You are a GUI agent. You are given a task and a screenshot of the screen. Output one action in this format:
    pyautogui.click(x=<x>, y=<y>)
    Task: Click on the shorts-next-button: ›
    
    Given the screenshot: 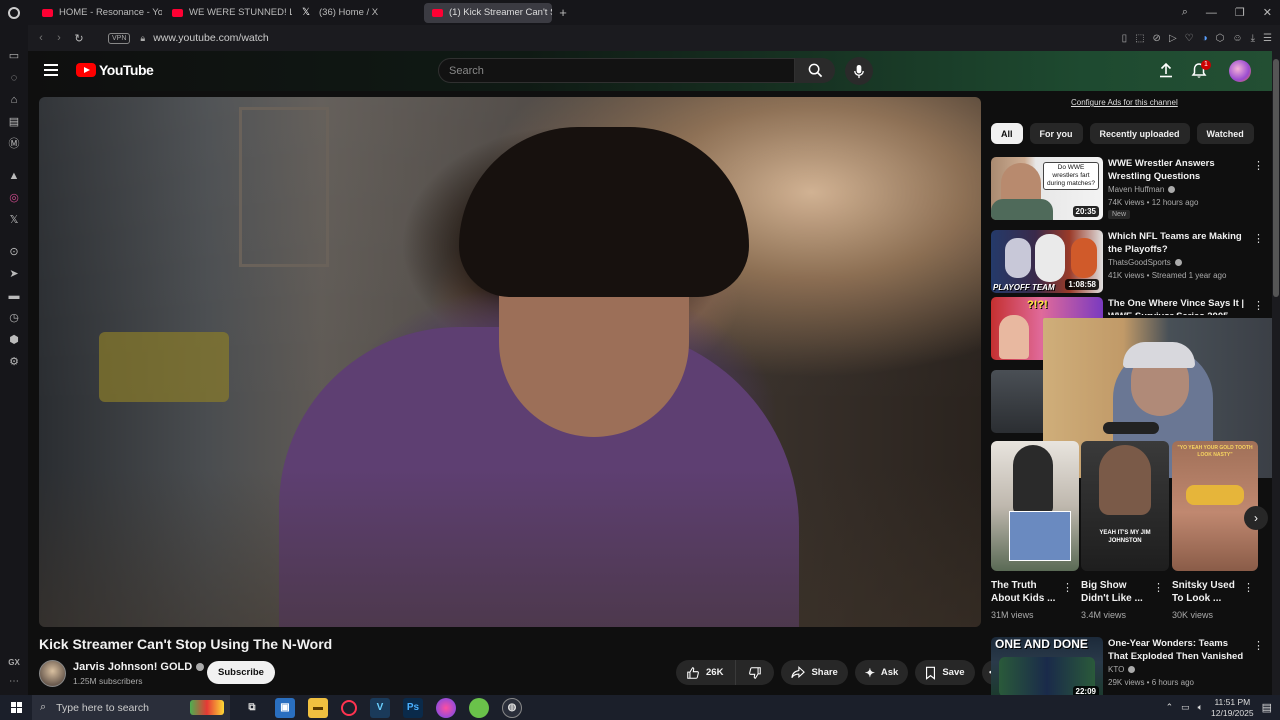 What is the action you would take?
    pyautogui.click(x=1256, y=518)
    